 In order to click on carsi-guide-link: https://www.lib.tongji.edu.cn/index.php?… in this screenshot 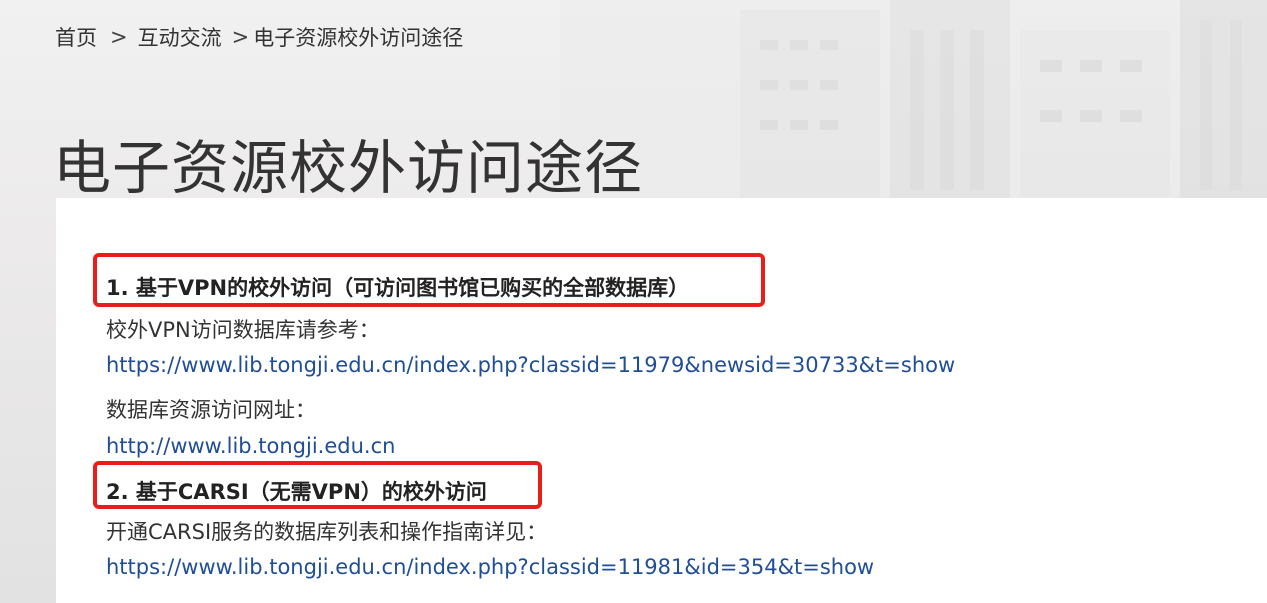, I will do `click(490, 567)`.